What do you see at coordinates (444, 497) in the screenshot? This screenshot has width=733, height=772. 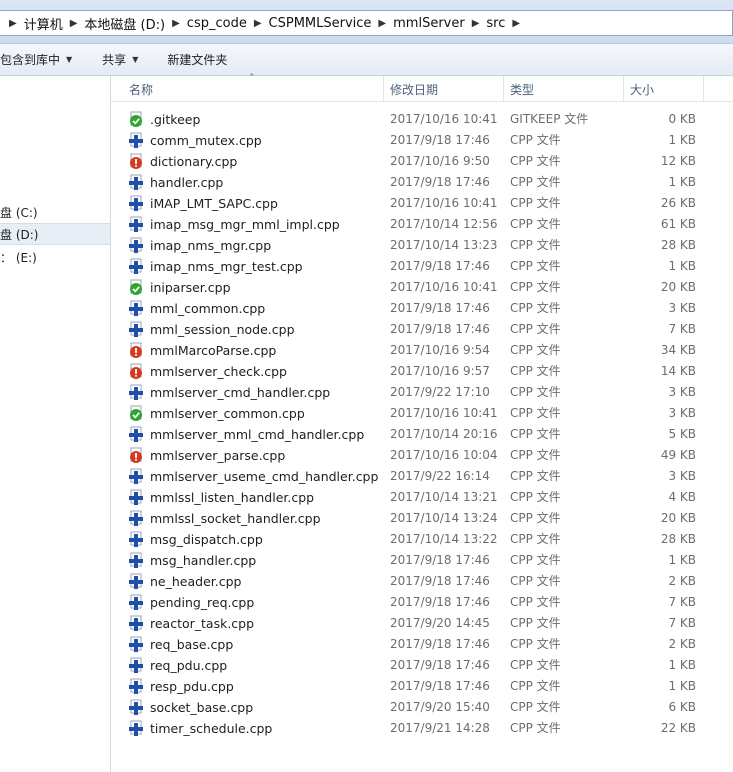 I see `file-modified-date: 2017/10/14 13:21` at bounding box center [444, 497].